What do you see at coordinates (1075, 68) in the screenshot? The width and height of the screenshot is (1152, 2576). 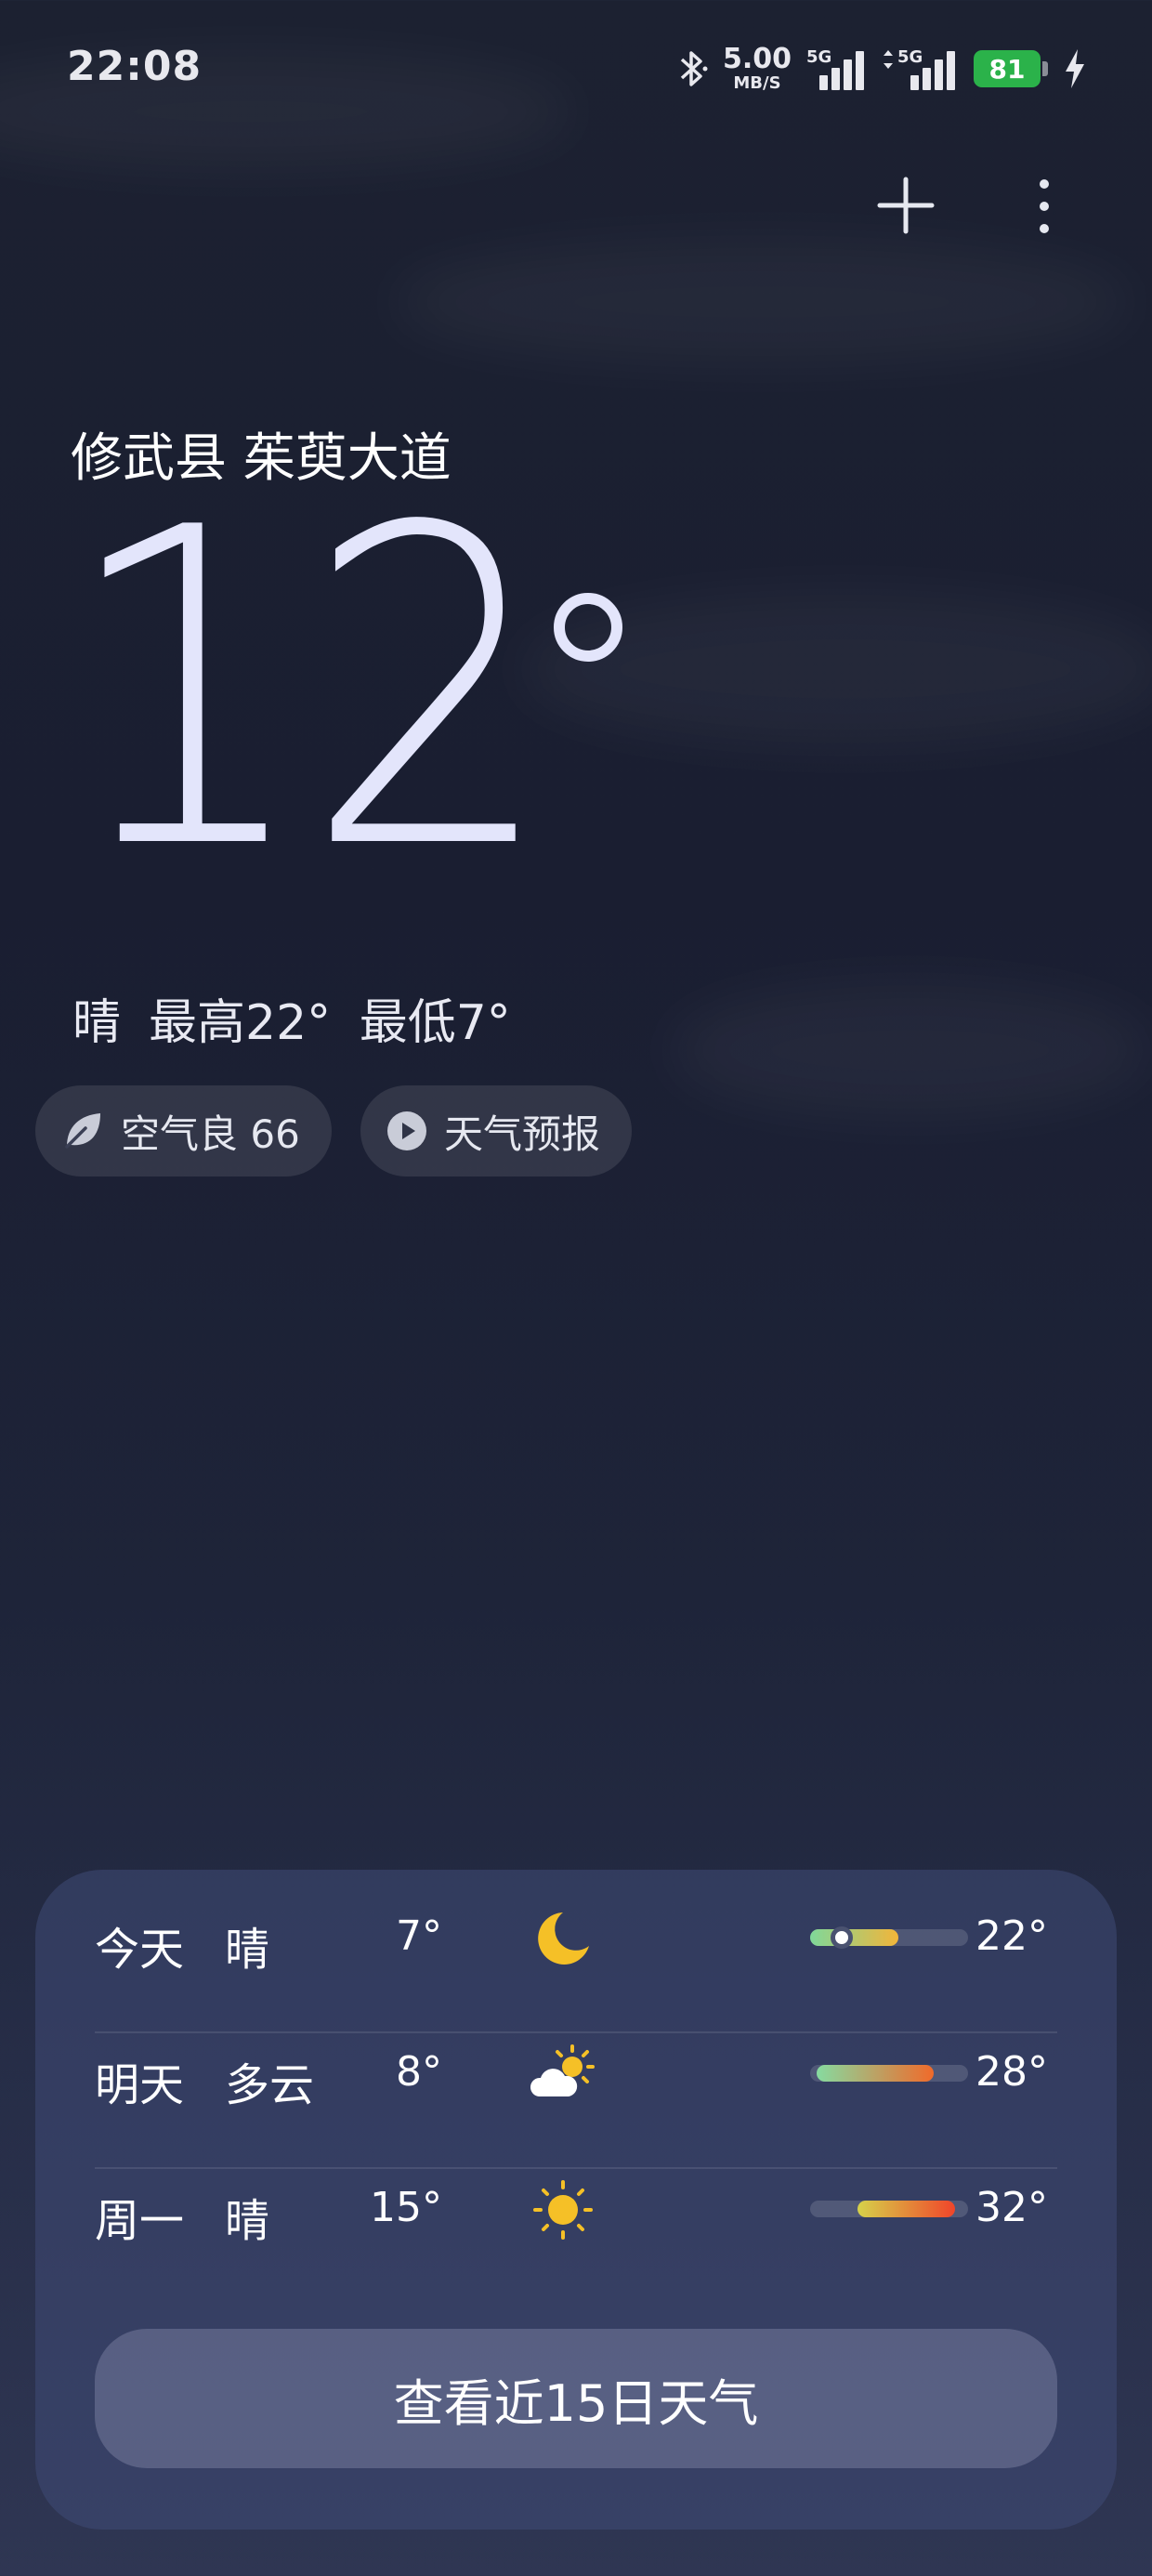 I see `charging-icon` at bounding box center [1075, 68].